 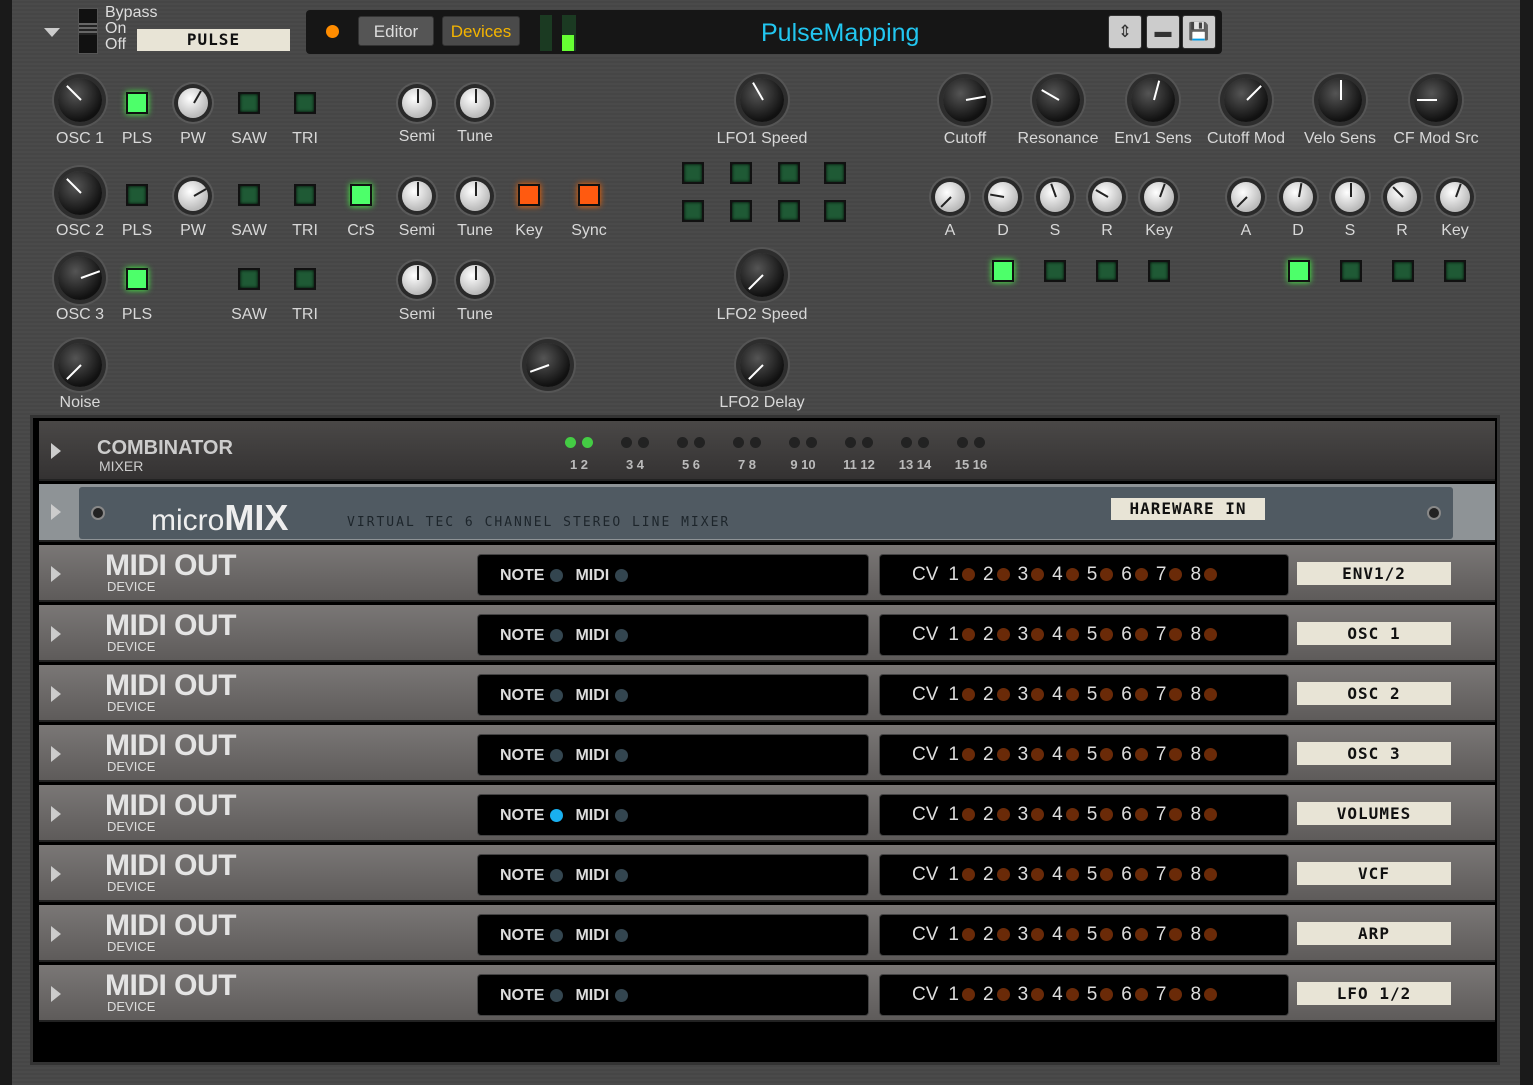 I want to click on patch-browse-arrows-icon: ⇕, so click(x=1125, y=32).